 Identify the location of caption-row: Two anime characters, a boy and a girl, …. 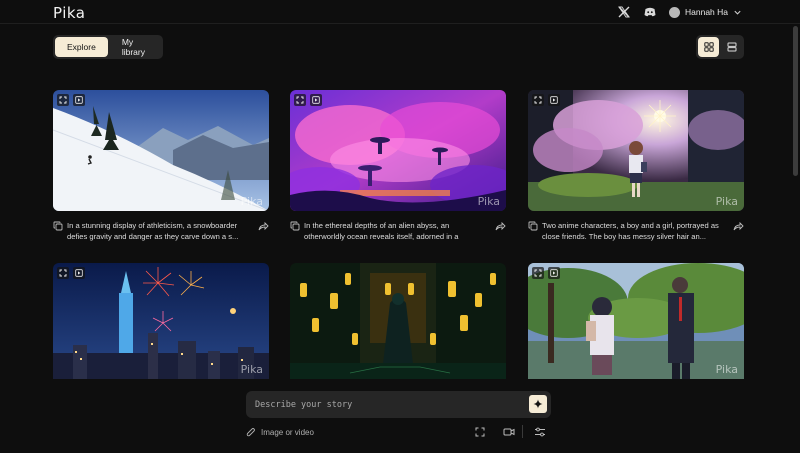
(636, 232).